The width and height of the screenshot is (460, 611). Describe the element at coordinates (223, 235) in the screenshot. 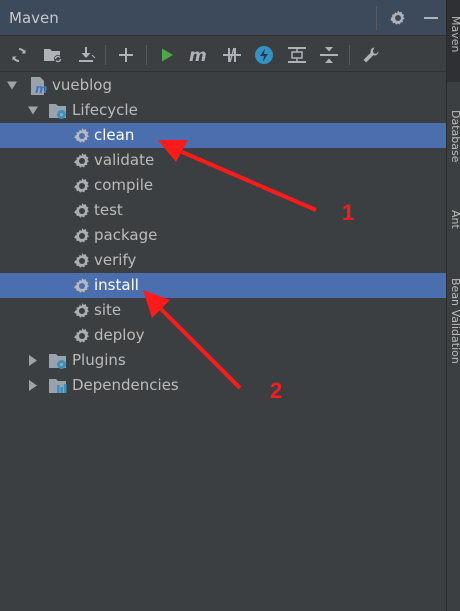

I see `phase-item-package: package` at that location.